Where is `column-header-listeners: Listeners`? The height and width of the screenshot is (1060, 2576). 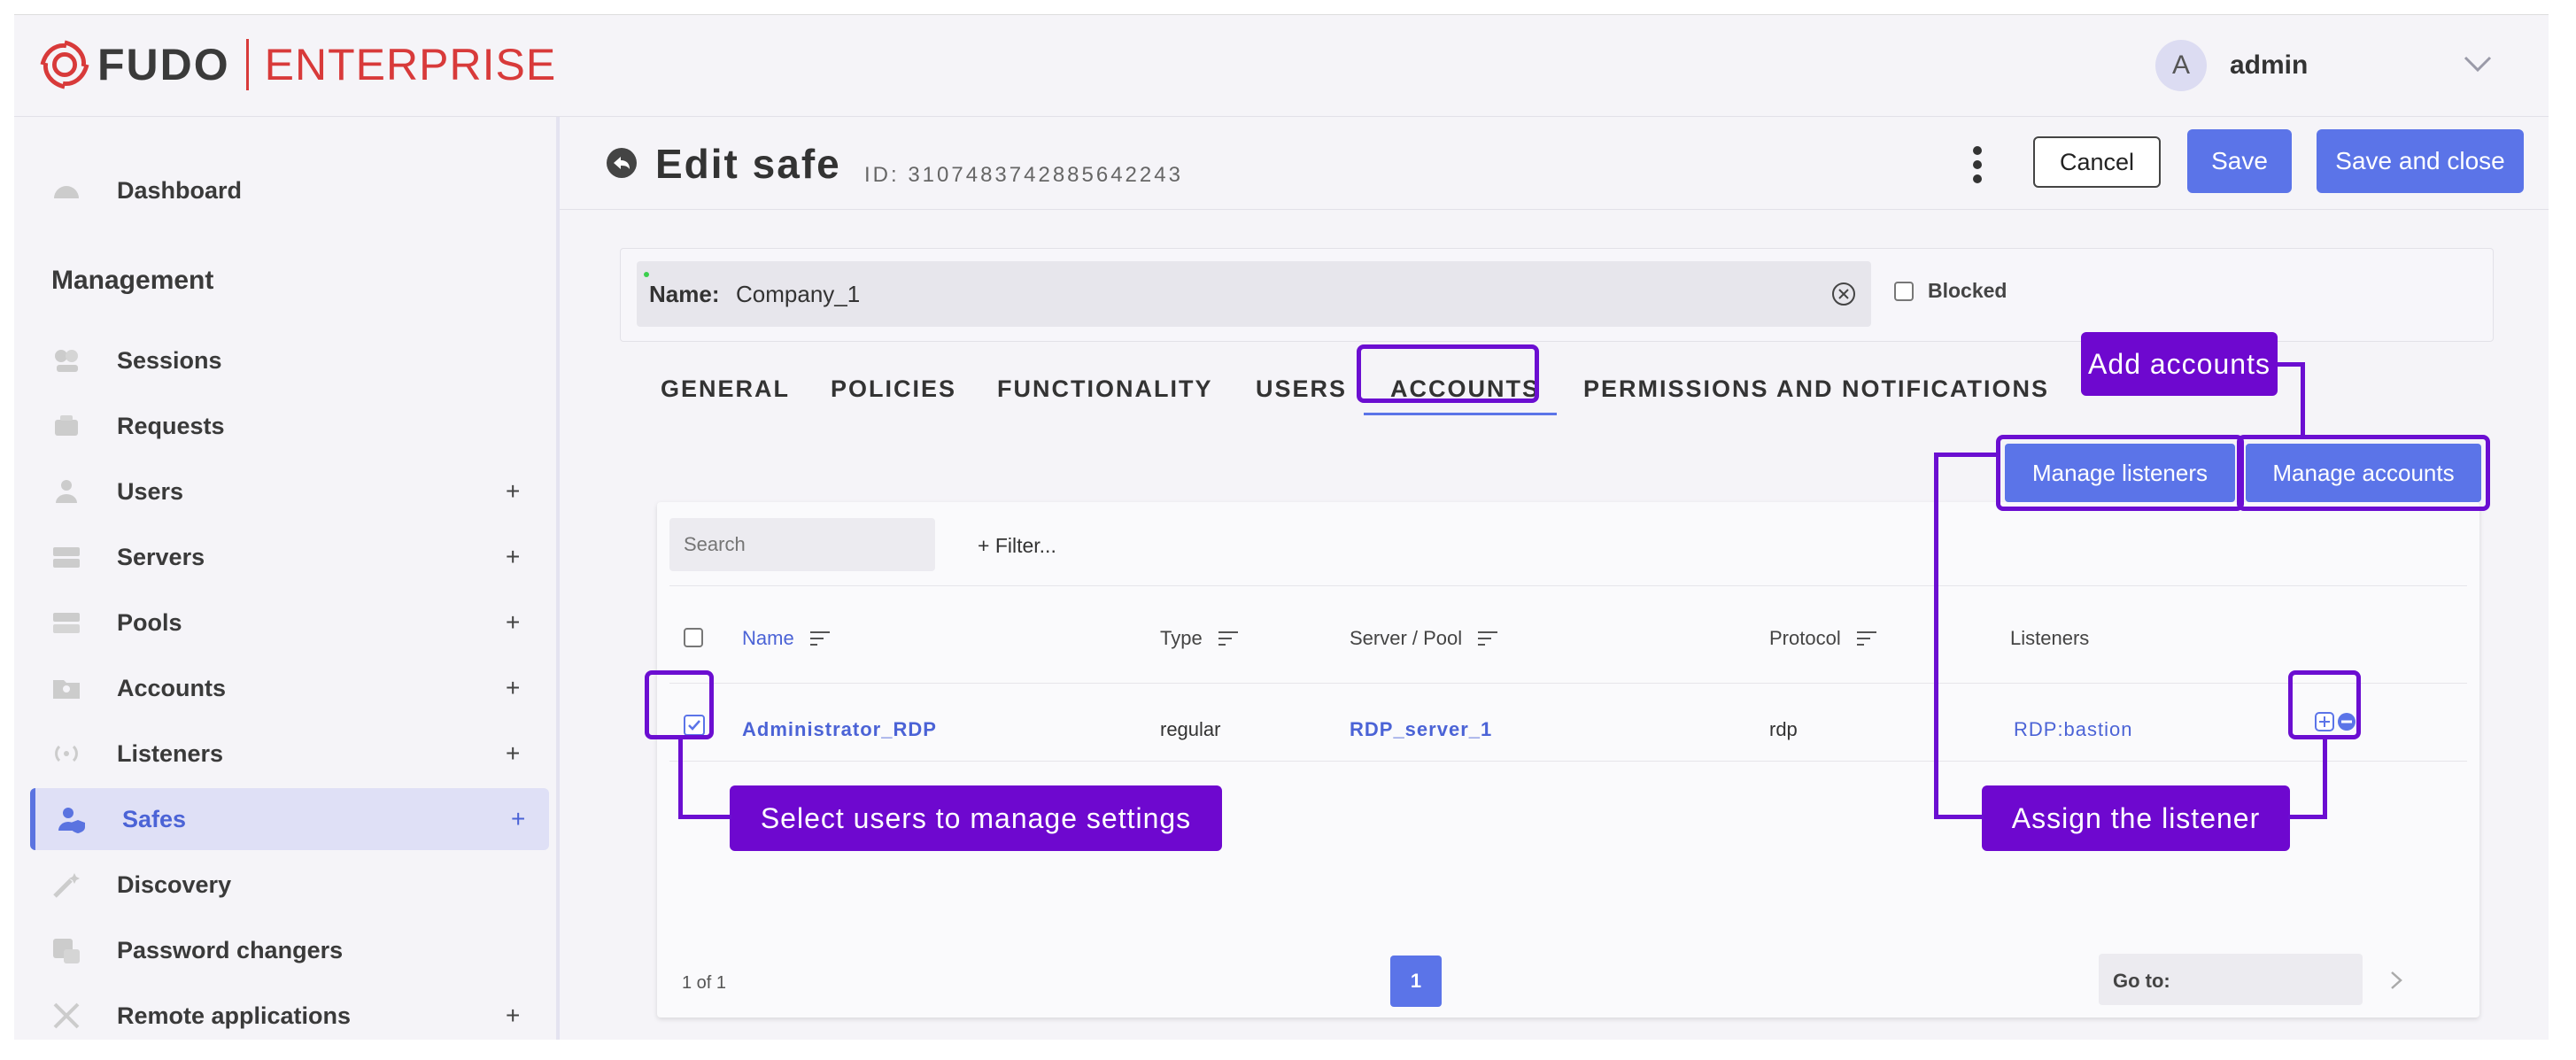
column-header-listeners: Listeners is located at coordinates (2049, 638).